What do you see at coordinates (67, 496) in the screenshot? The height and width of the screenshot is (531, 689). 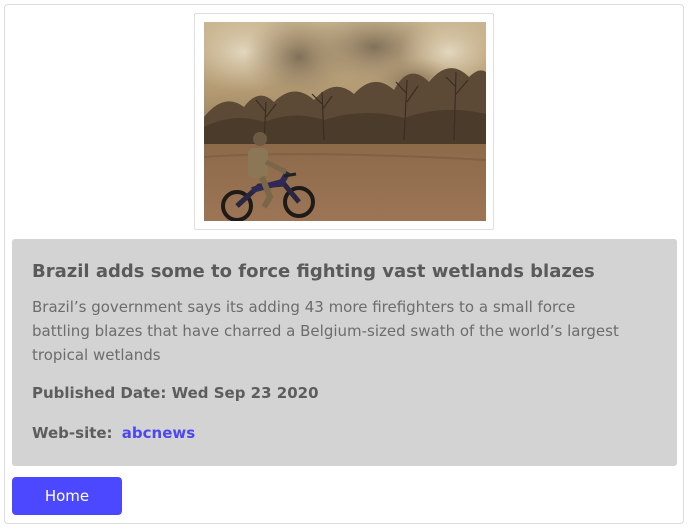 I see `home-button: Home` at bounding box center [67, 496].